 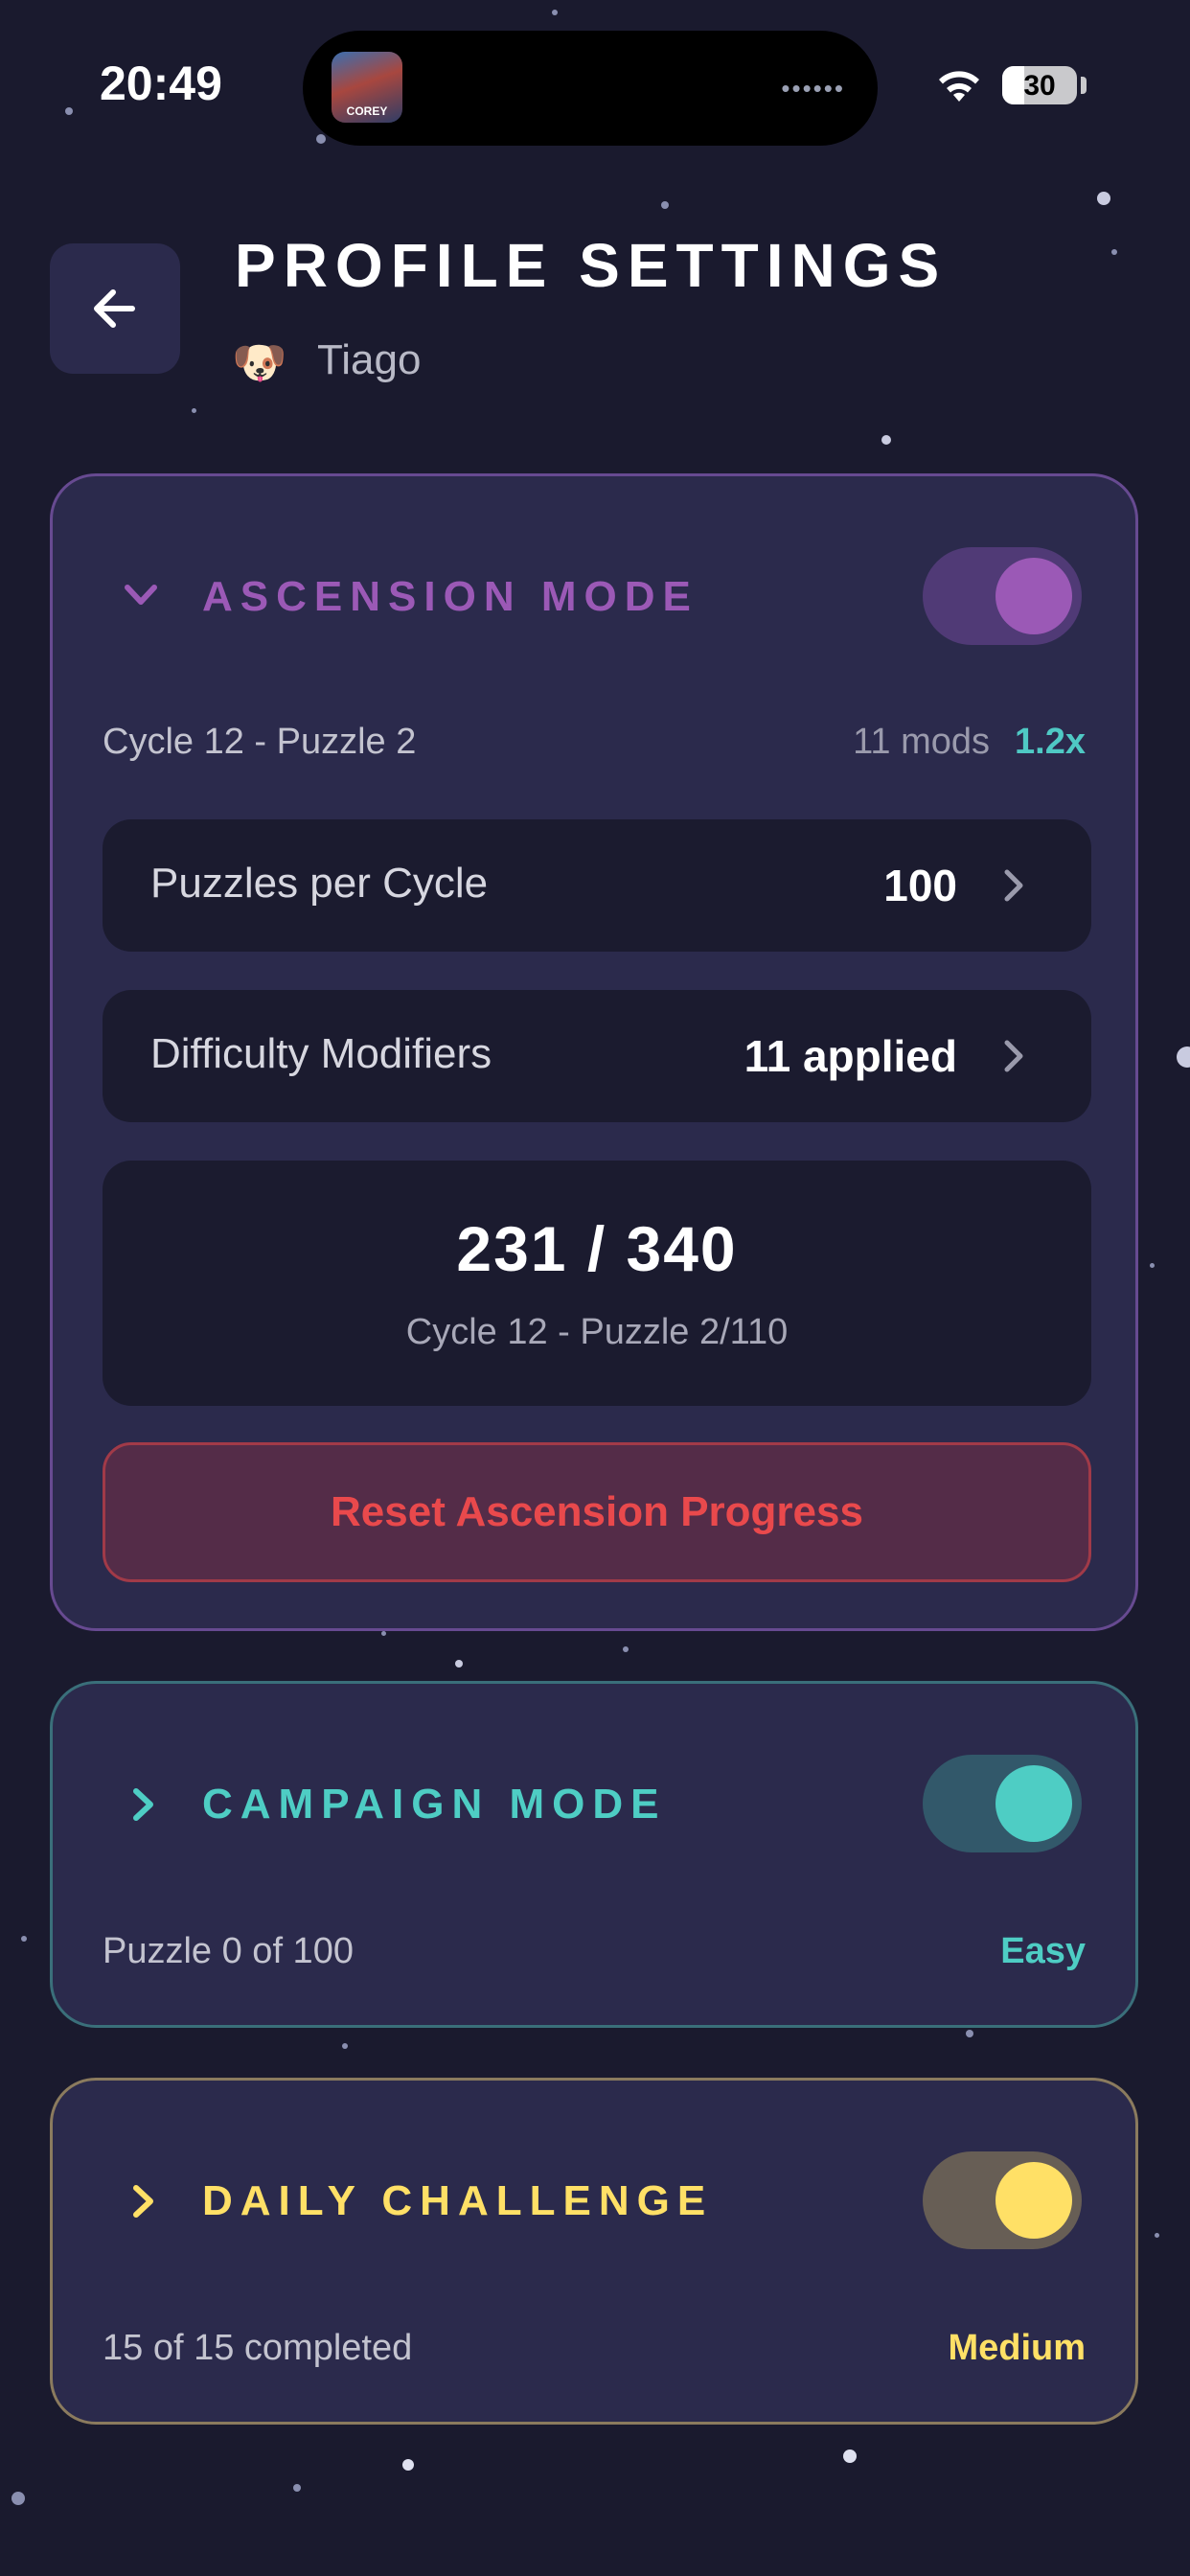 I want to click on ascension-mode-toggle, so click(x=1003, y=596).